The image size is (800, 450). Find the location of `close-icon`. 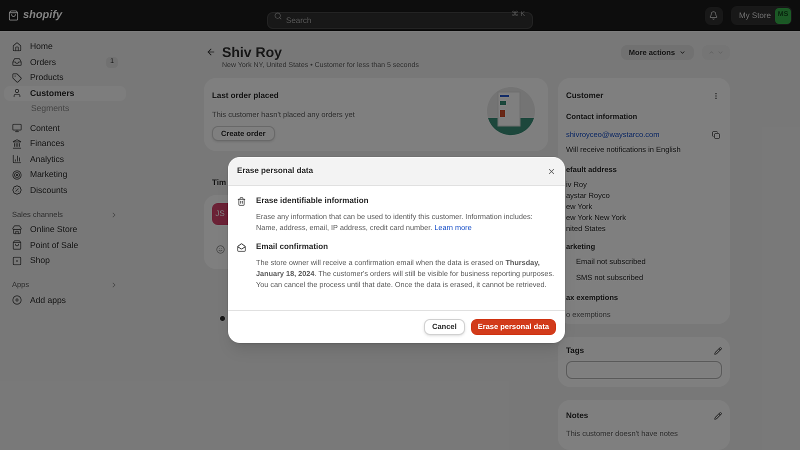

close-icon is located at coordinates (551, 171).